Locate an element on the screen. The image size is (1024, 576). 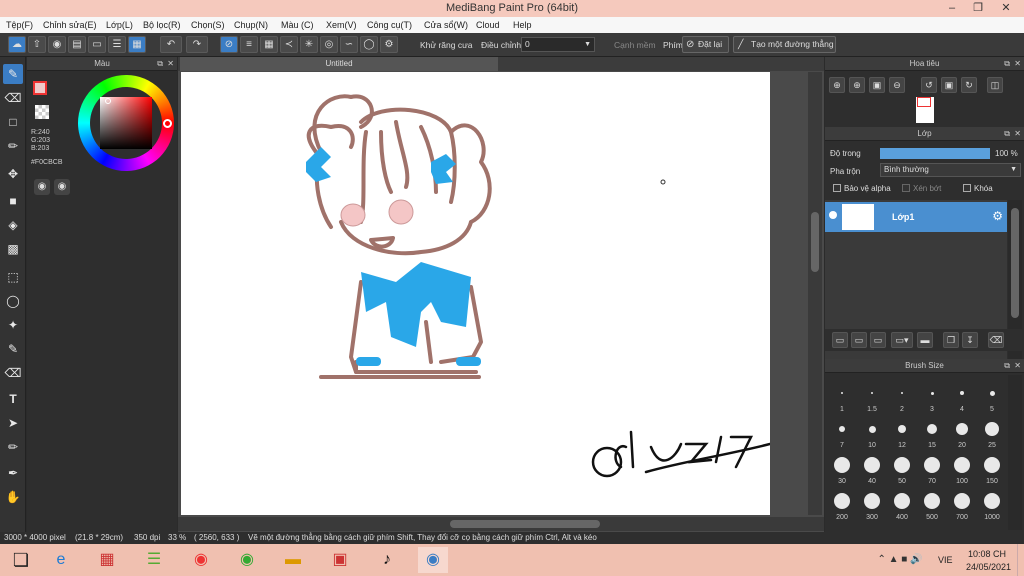
duplicate-icon: ❐ is located at coordinates (951, 340).